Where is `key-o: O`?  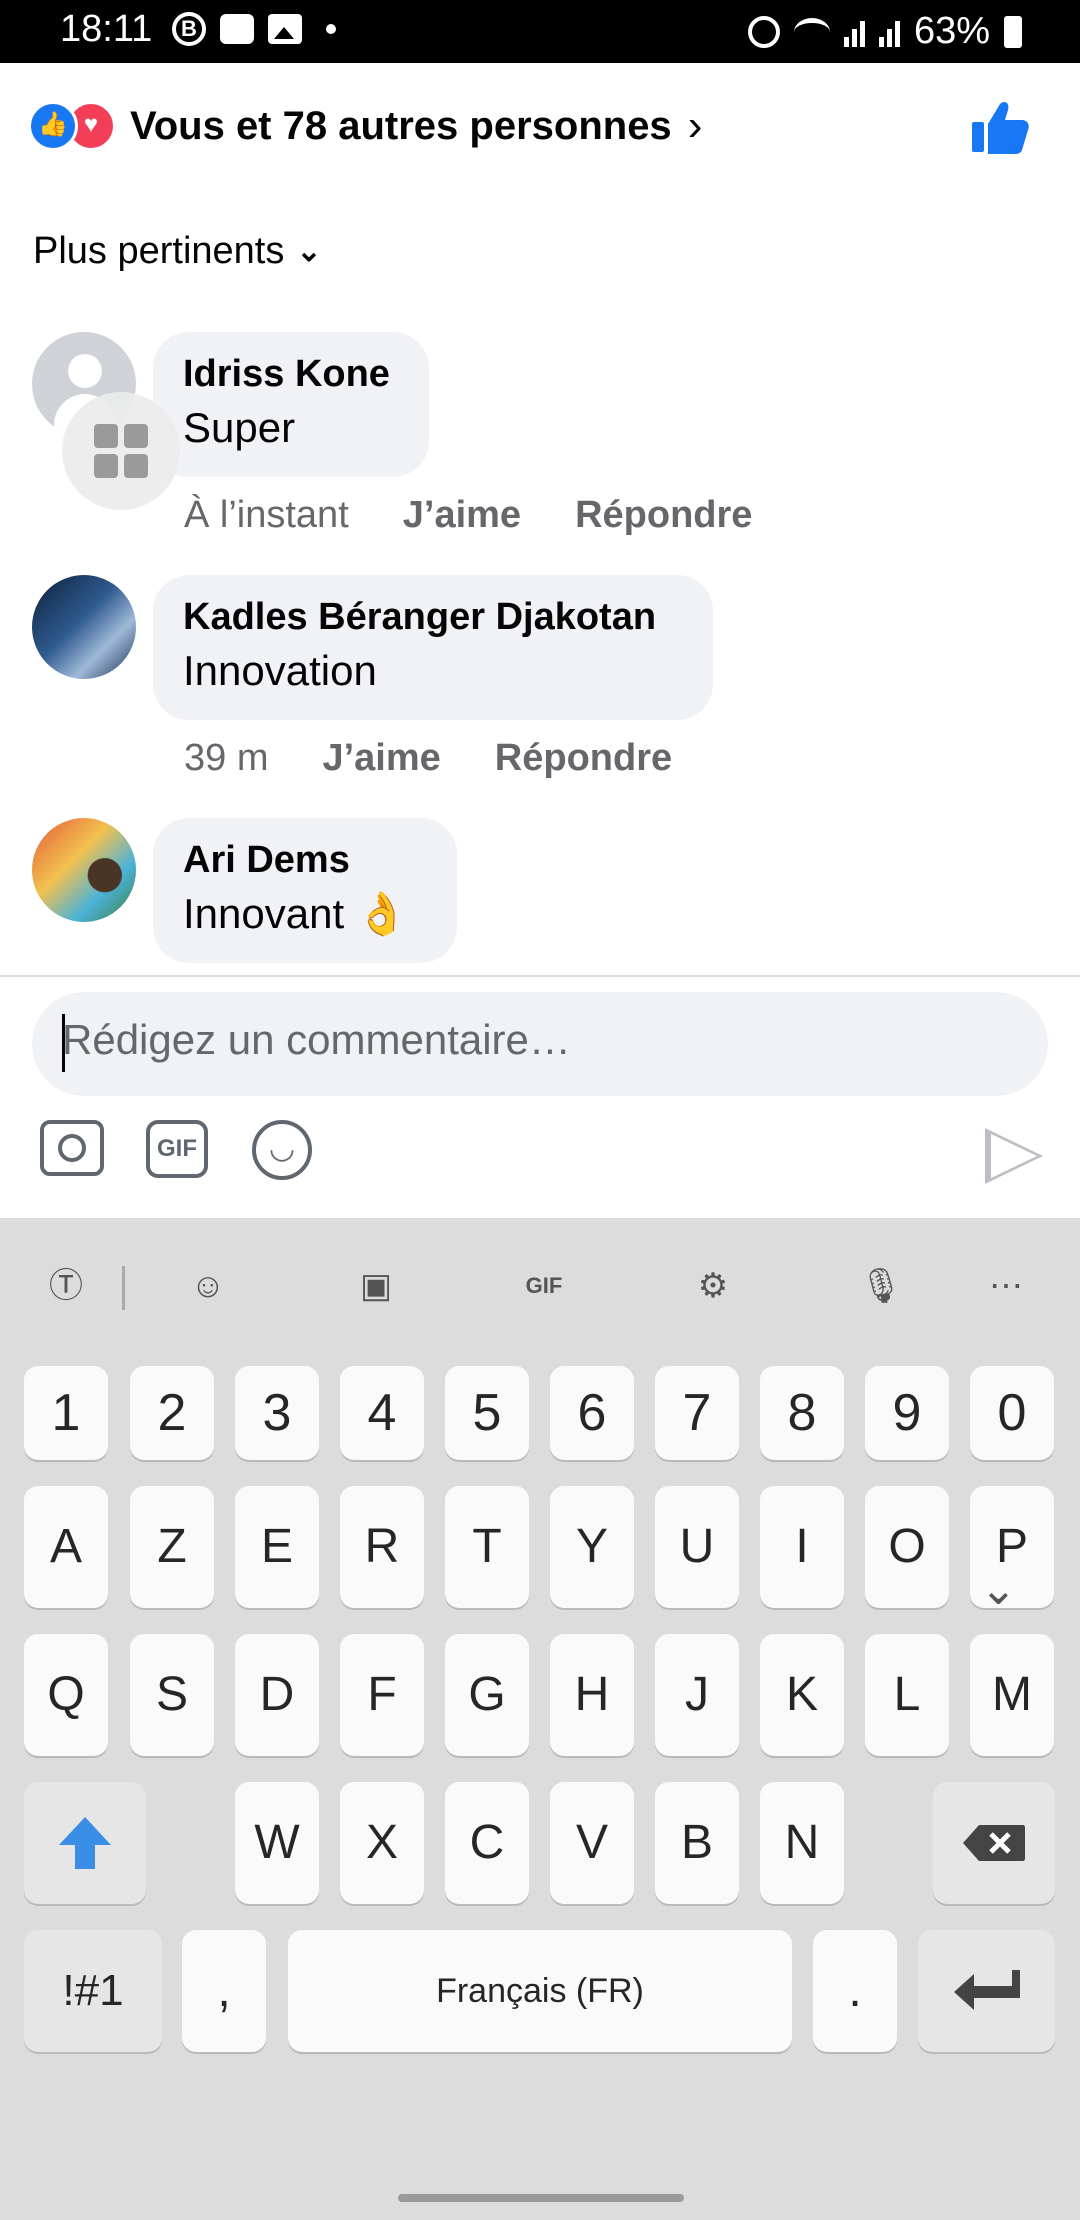 key-o: O is located at coordinates (907, 1547).